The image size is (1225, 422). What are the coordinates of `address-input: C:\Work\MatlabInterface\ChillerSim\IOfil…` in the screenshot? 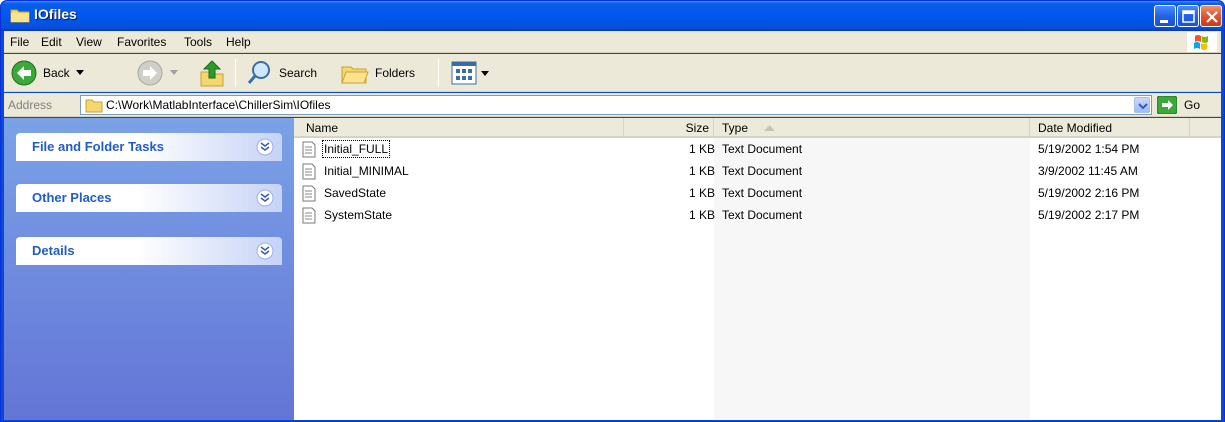 It's located at (616, 105).